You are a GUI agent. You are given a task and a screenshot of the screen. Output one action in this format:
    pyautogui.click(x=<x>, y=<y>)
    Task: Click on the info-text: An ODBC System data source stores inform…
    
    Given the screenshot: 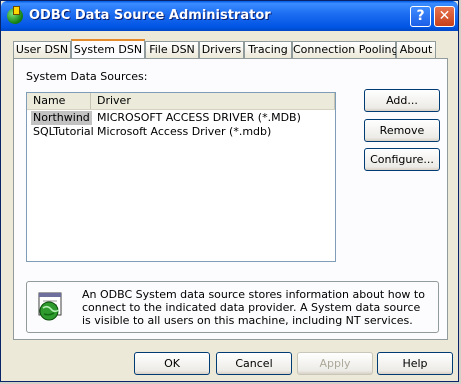 What is the action you would take?
    pyautogui.click(x=253, y=307)
    